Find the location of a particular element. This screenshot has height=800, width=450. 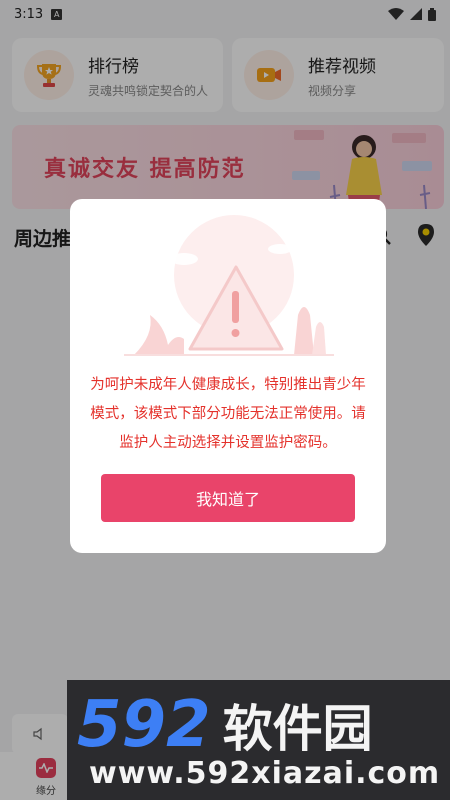

watermark-logo: 592 软件园 is located at coordinates (225, 723).